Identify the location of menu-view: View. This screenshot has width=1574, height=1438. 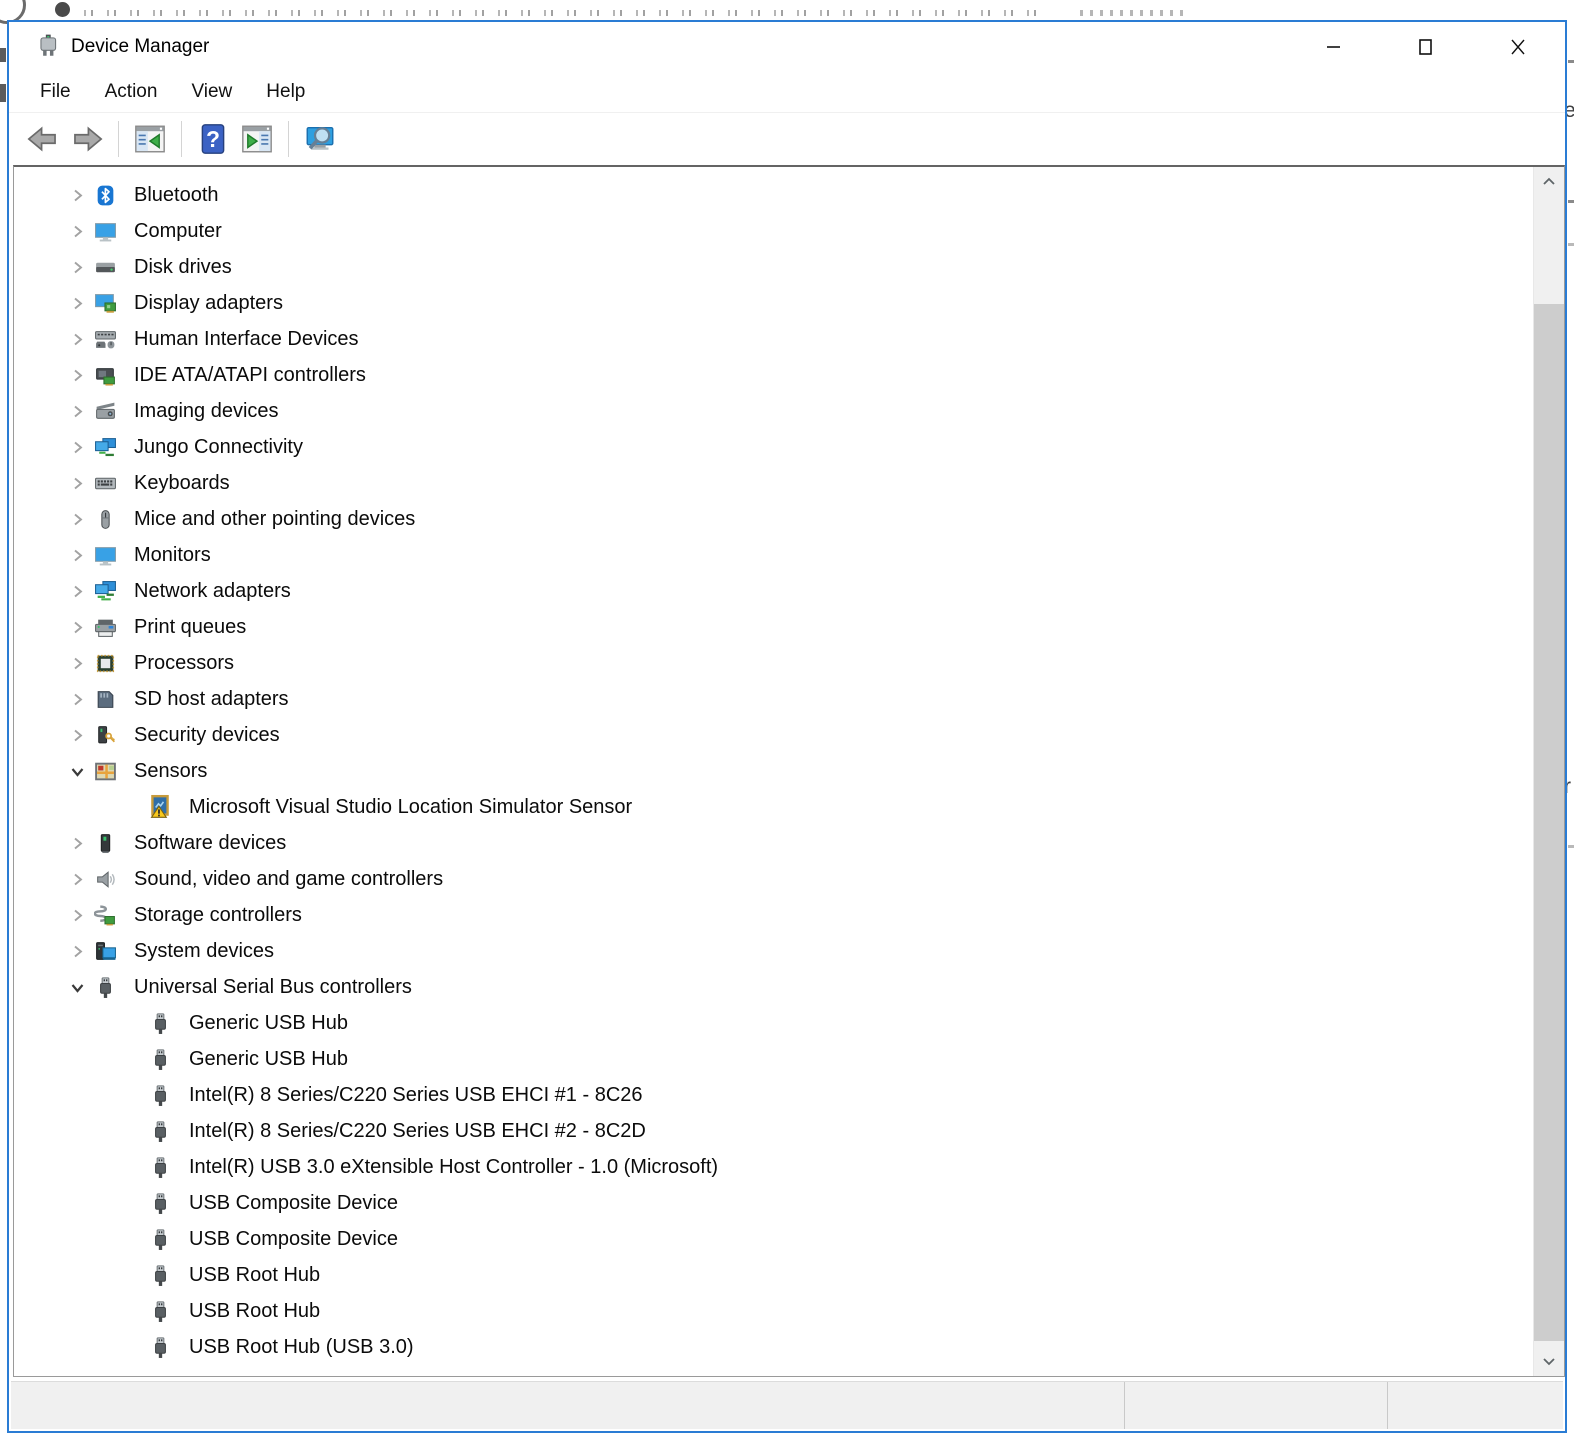
(211, 92).